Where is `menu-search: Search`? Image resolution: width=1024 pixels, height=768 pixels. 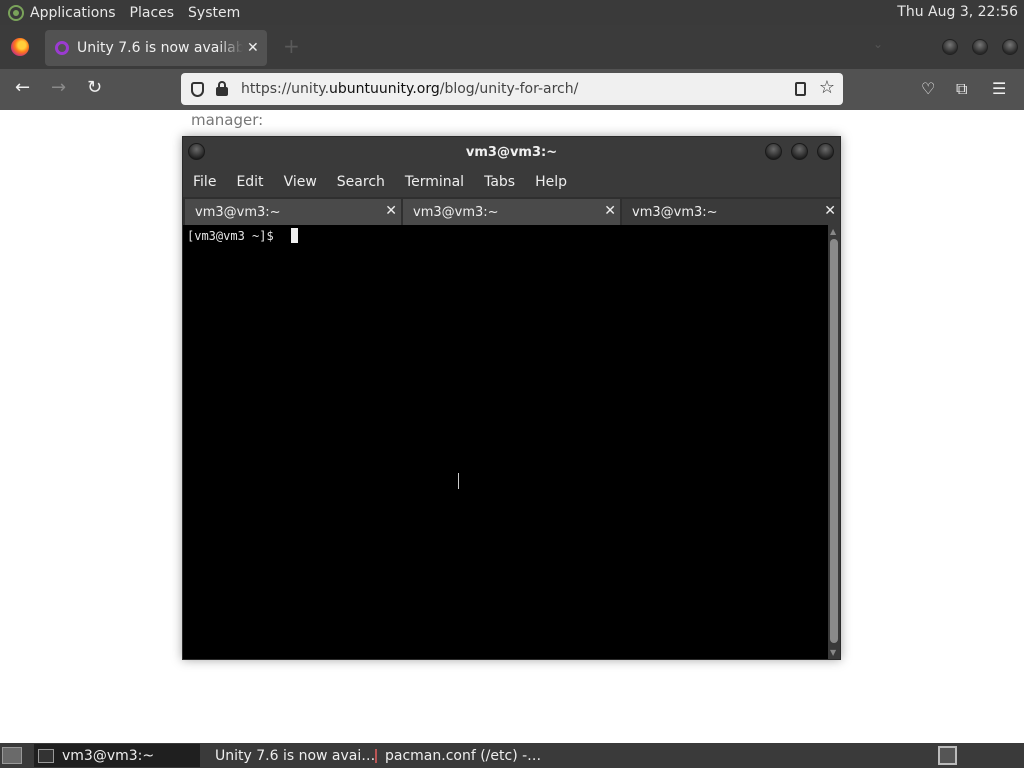 menu-search: Search is located at coordinates (361, 182).